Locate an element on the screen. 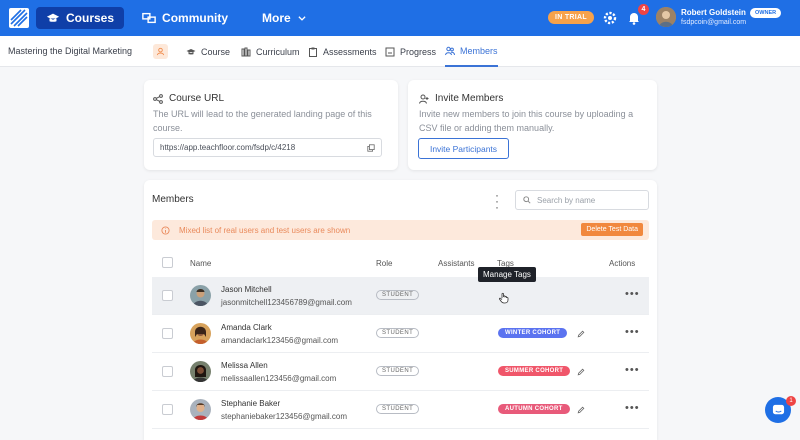  books-icon is located at coordinates (246, 51).